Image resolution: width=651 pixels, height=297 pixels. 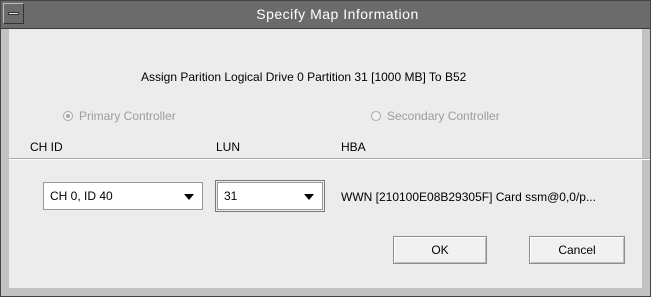 What do you see at coordinates (68, 116) in the screenshot?
I see `radio-checked-icon` at bounding box center [68, 116].